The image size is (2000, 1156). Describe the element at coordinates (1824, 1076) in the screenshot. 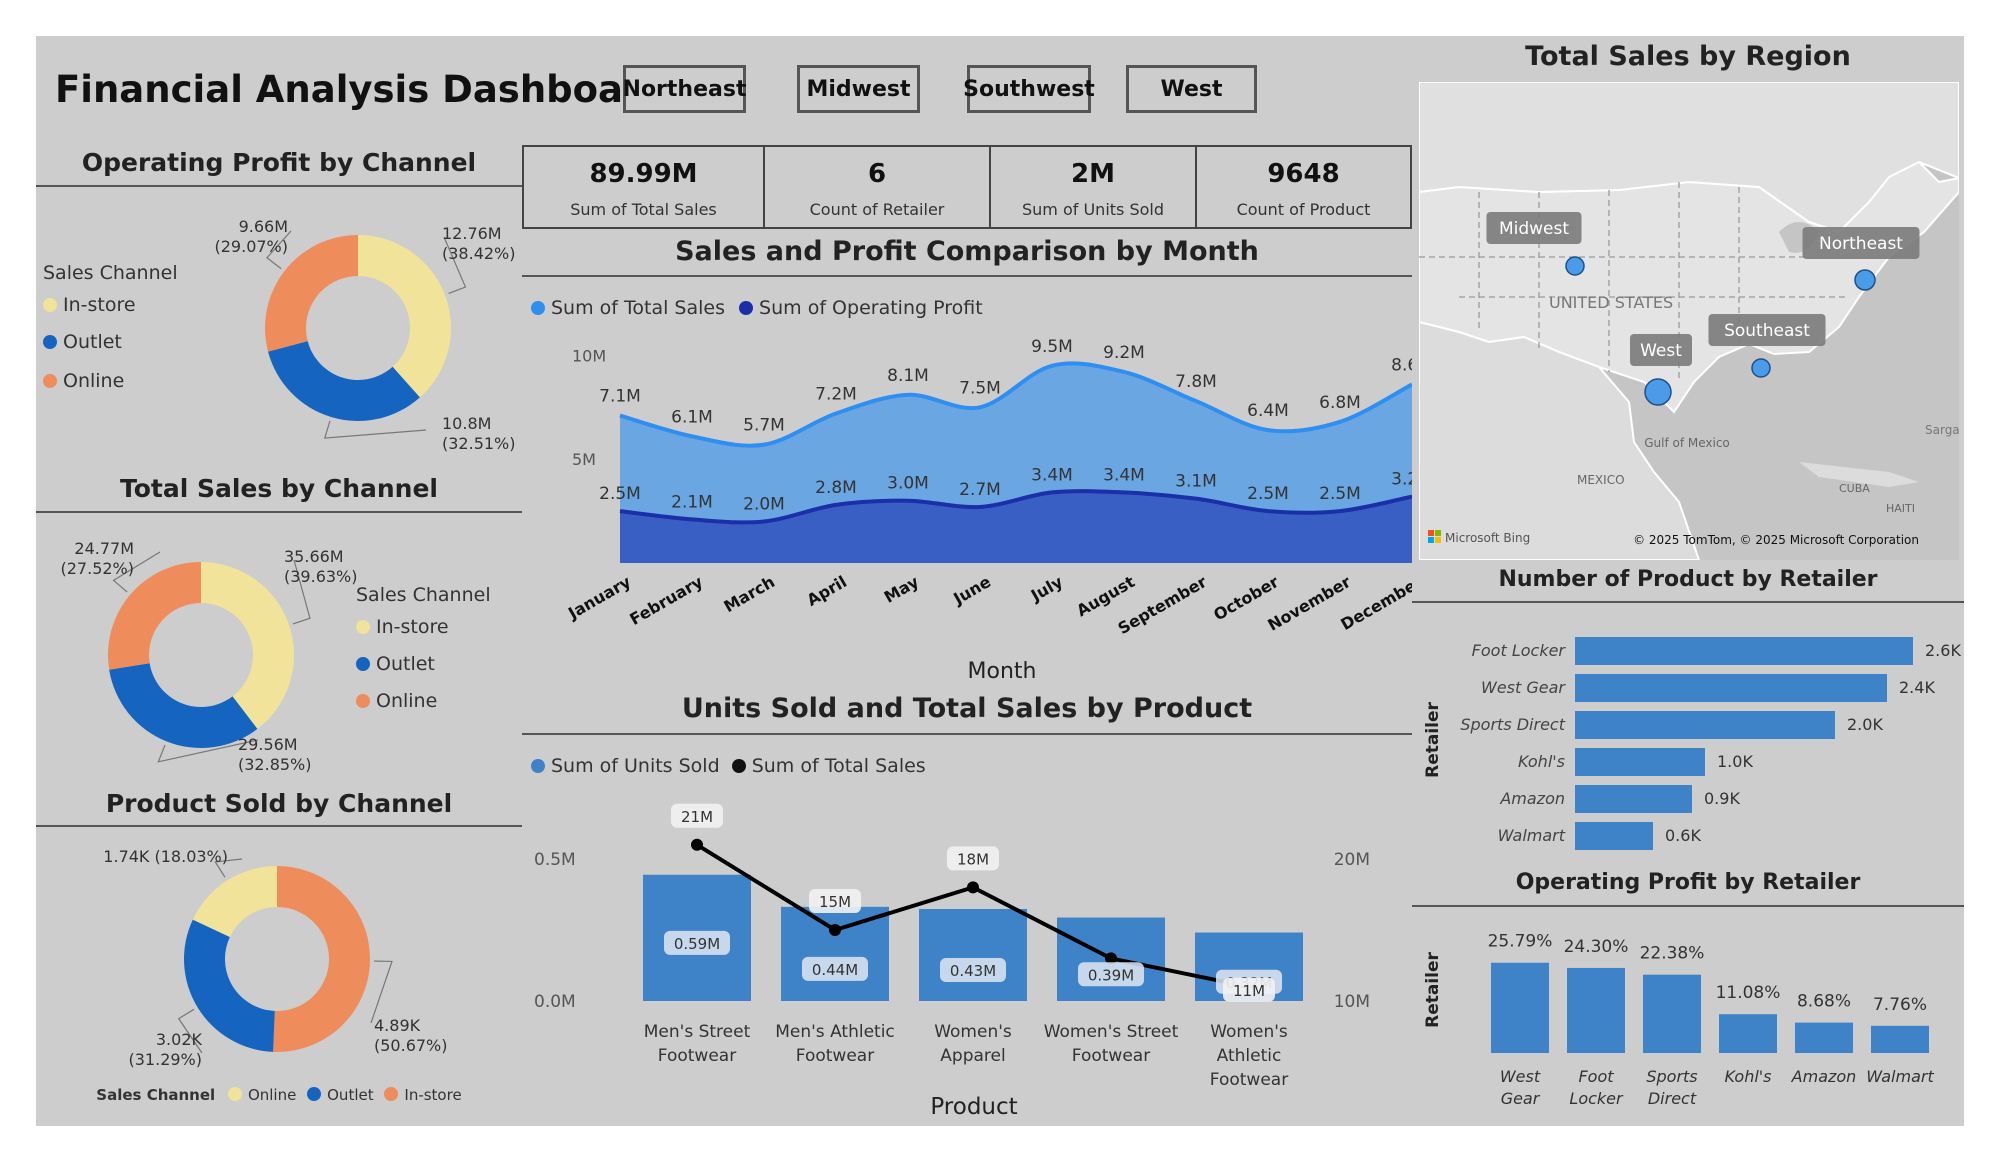

I see `x-tick-label: Amazon` at that location.